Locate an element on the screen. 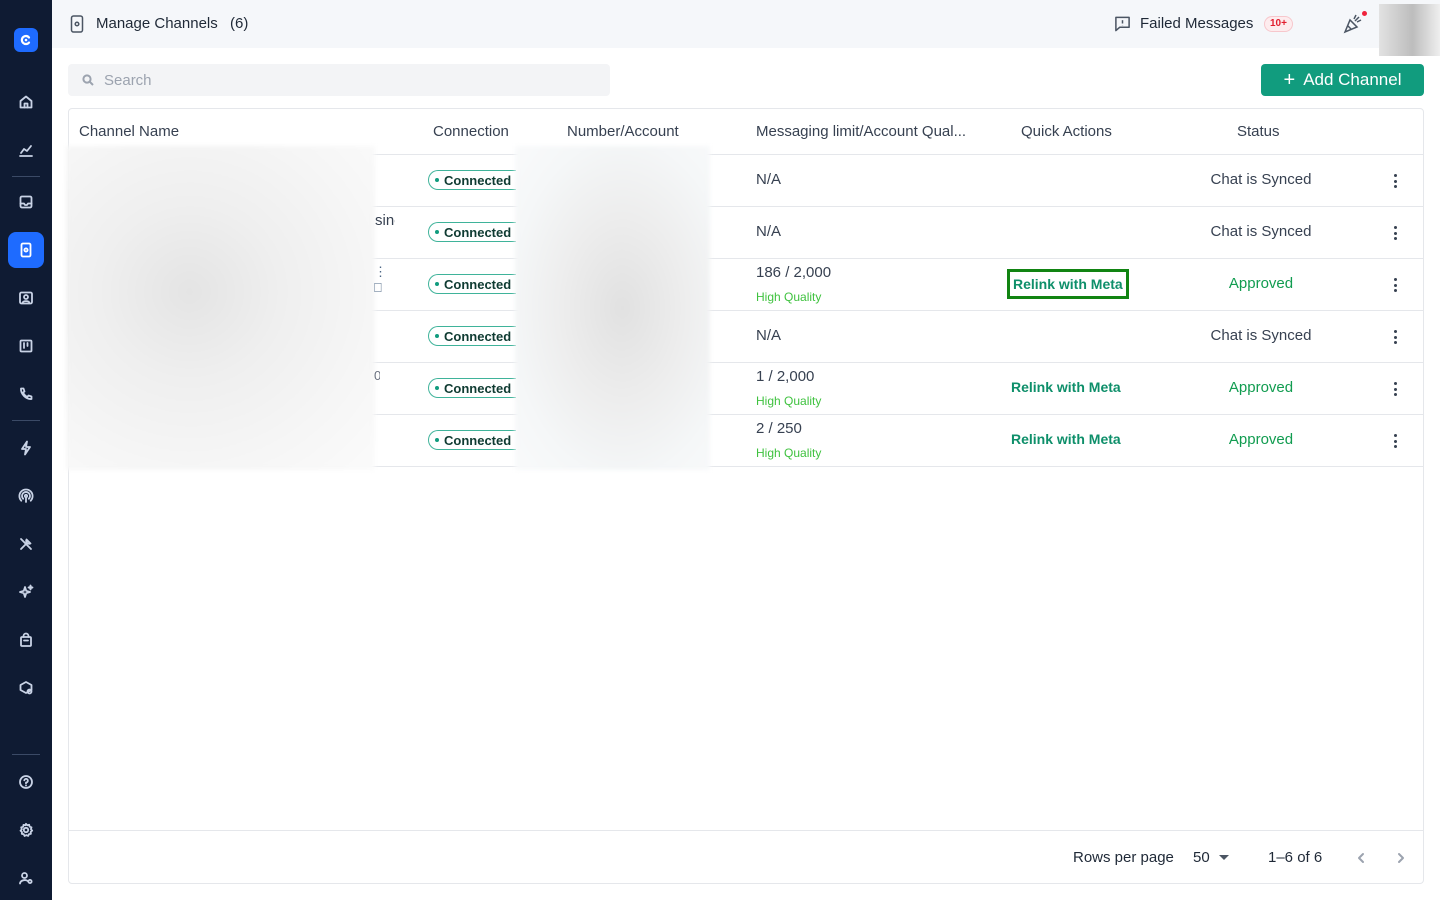 The width and height of the screenshot is (1440, 900). sidebar-item-user-settings is located at coordinates (26, 878).